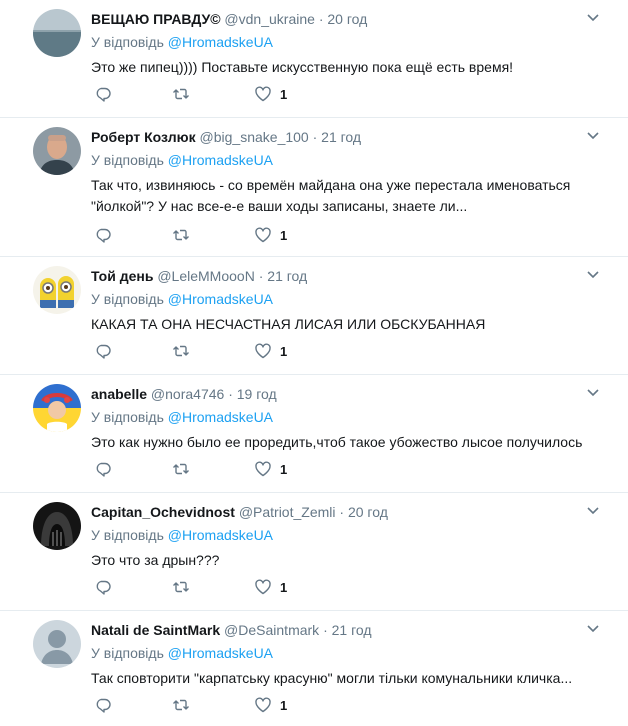  What do you see at coordinates (155, 630) in the screenshot?
I see `author-name: Natali de SaintMark` at bounding box center [155, 630].